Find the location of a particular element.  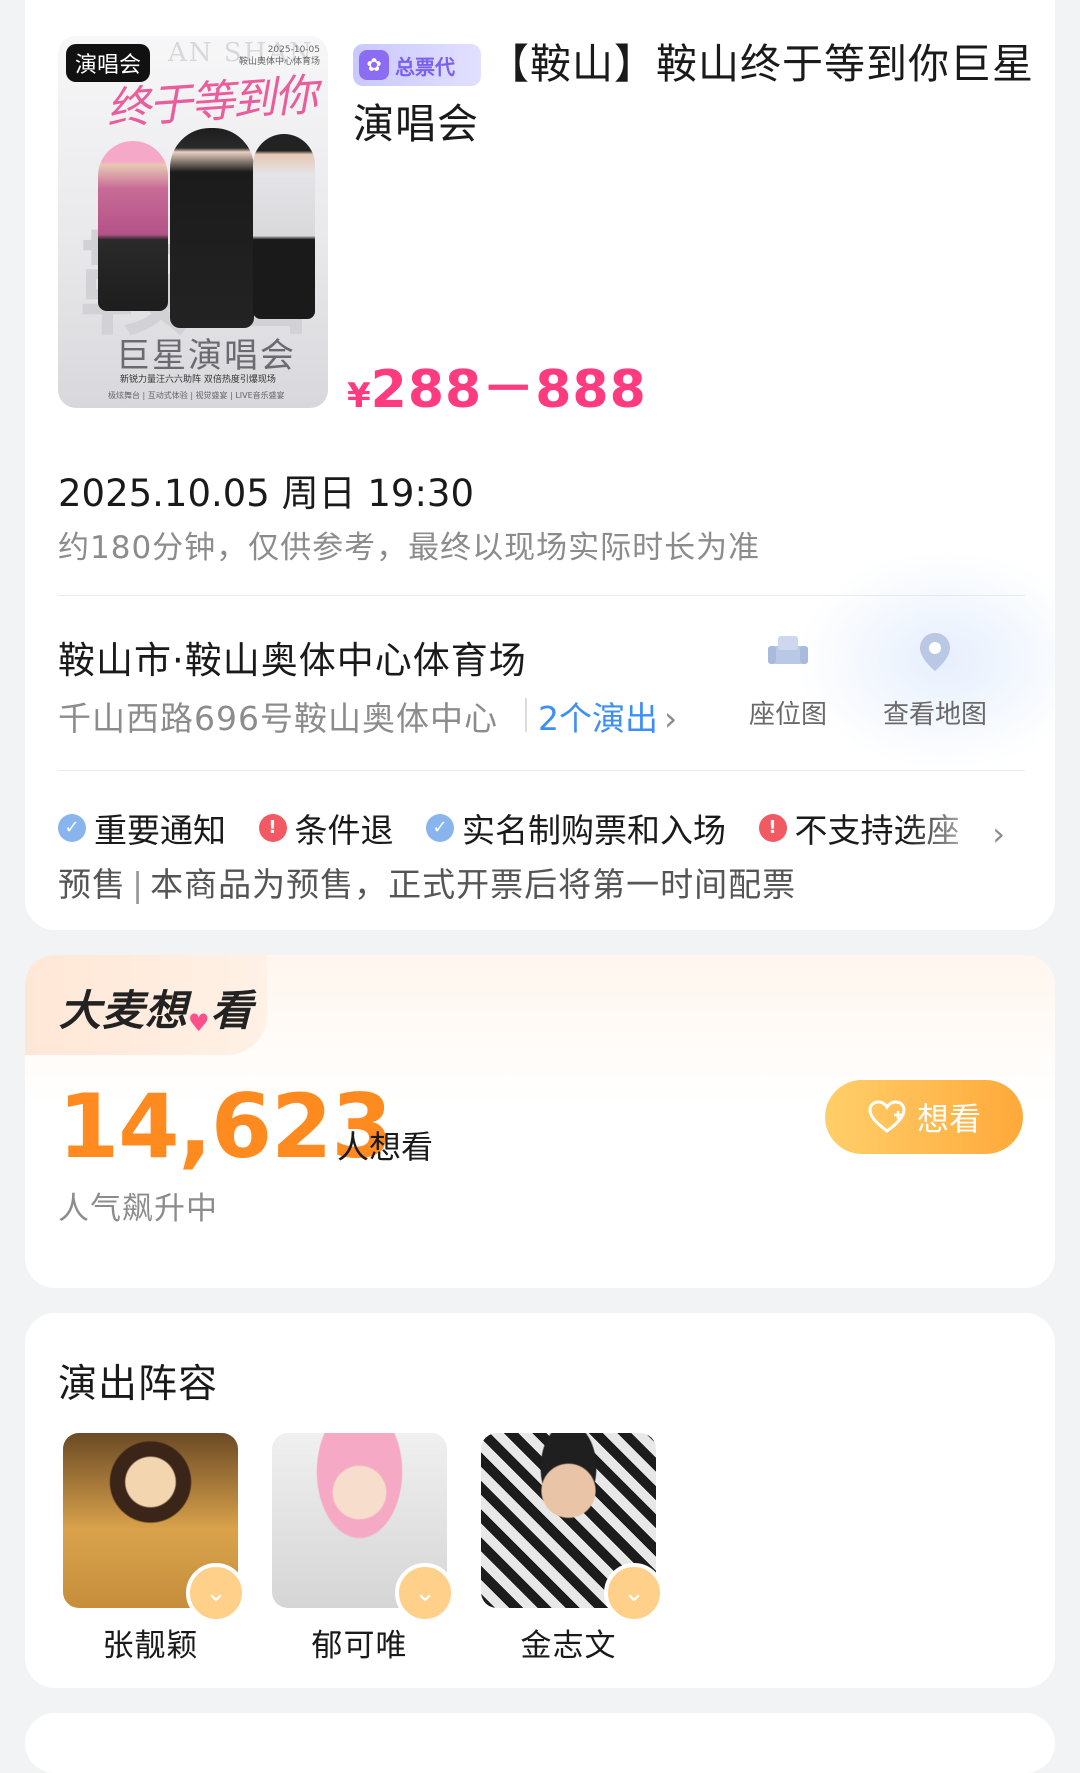

artist-card: ⌄ 金志文 is located at coordinates (572, 1549).